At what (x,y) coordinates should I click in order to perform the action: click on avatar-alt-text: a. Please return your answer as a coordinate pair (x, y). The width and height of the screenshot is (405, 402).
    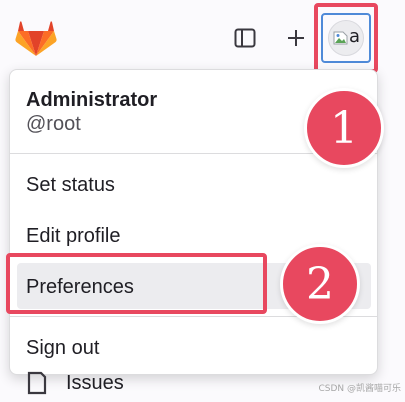
    Looking at the image, I should click on (355, 36).